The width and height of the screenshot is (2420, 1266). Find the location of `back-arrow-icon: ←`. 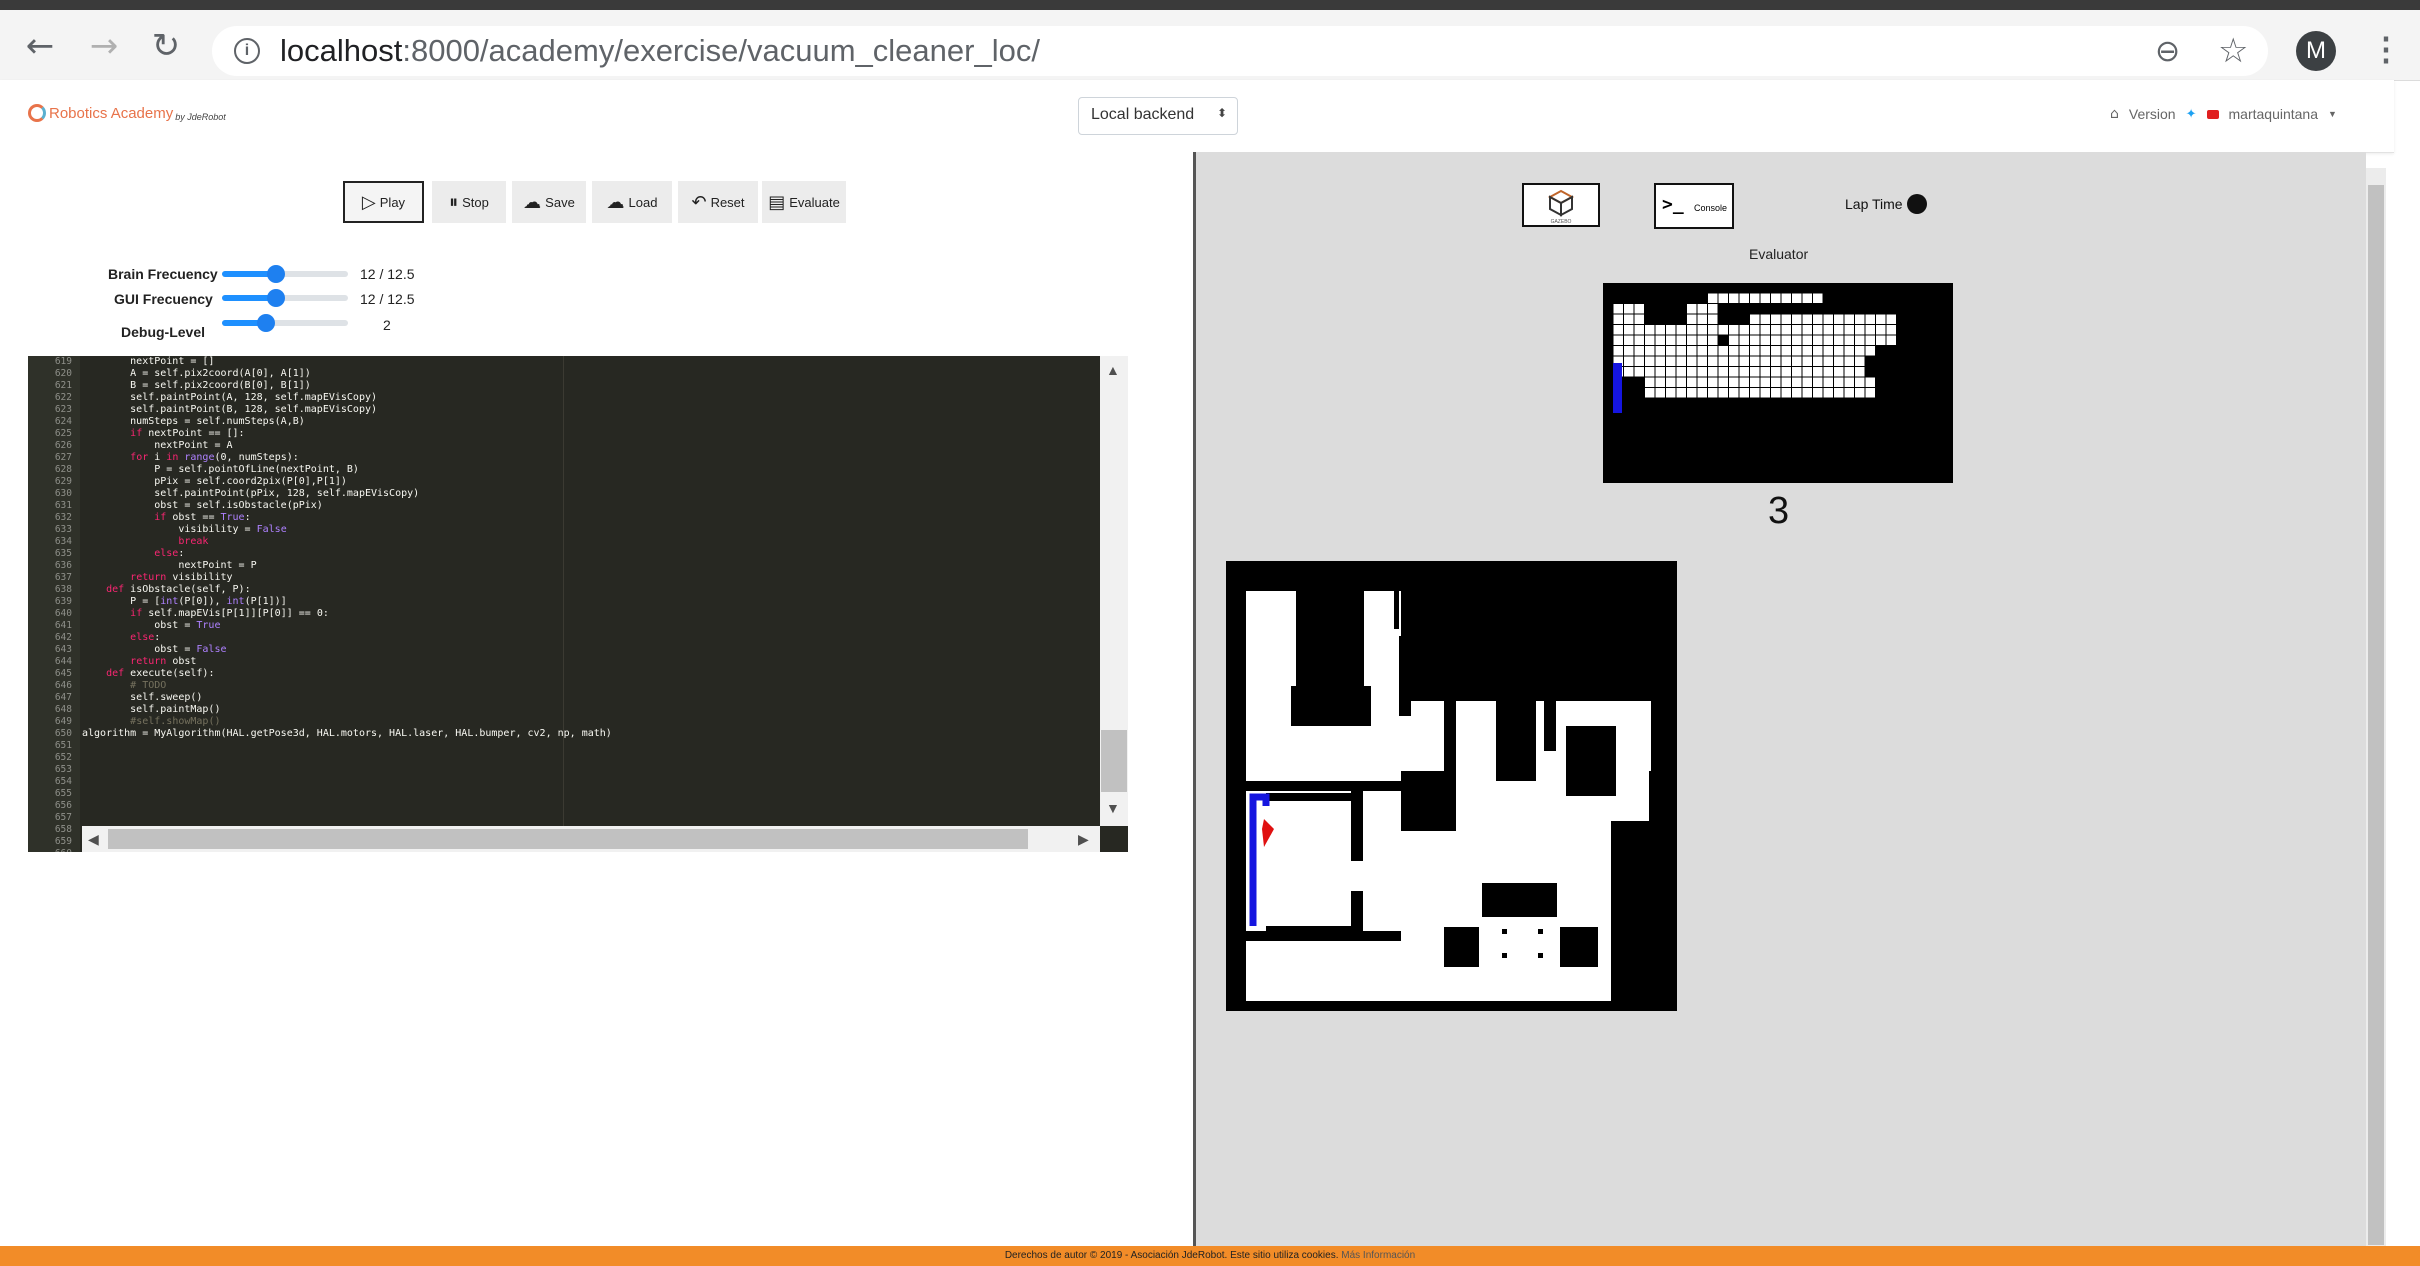

back-arrow-icon: ← is located at coordinates (40, 46).